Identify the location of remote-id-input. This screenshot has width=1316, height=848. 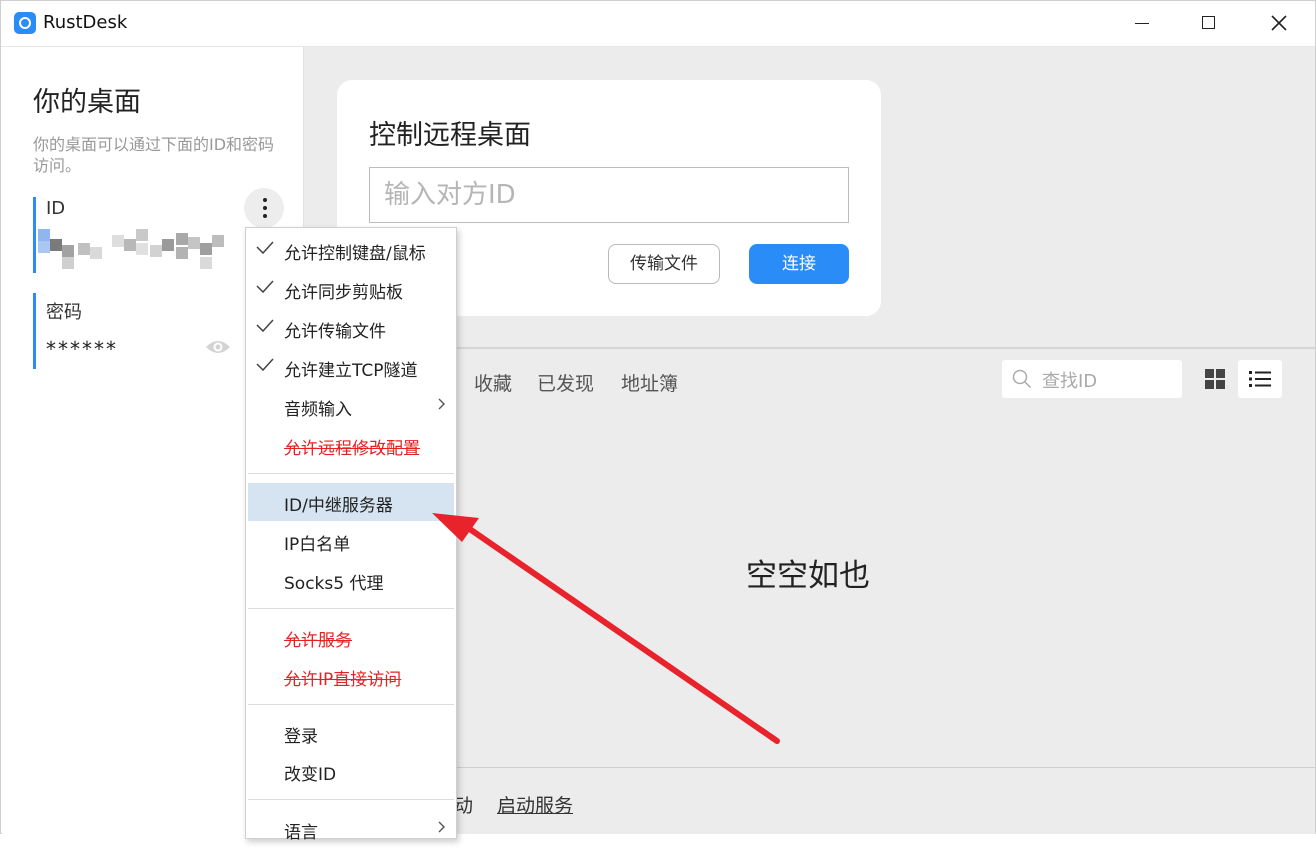
(609, 195).